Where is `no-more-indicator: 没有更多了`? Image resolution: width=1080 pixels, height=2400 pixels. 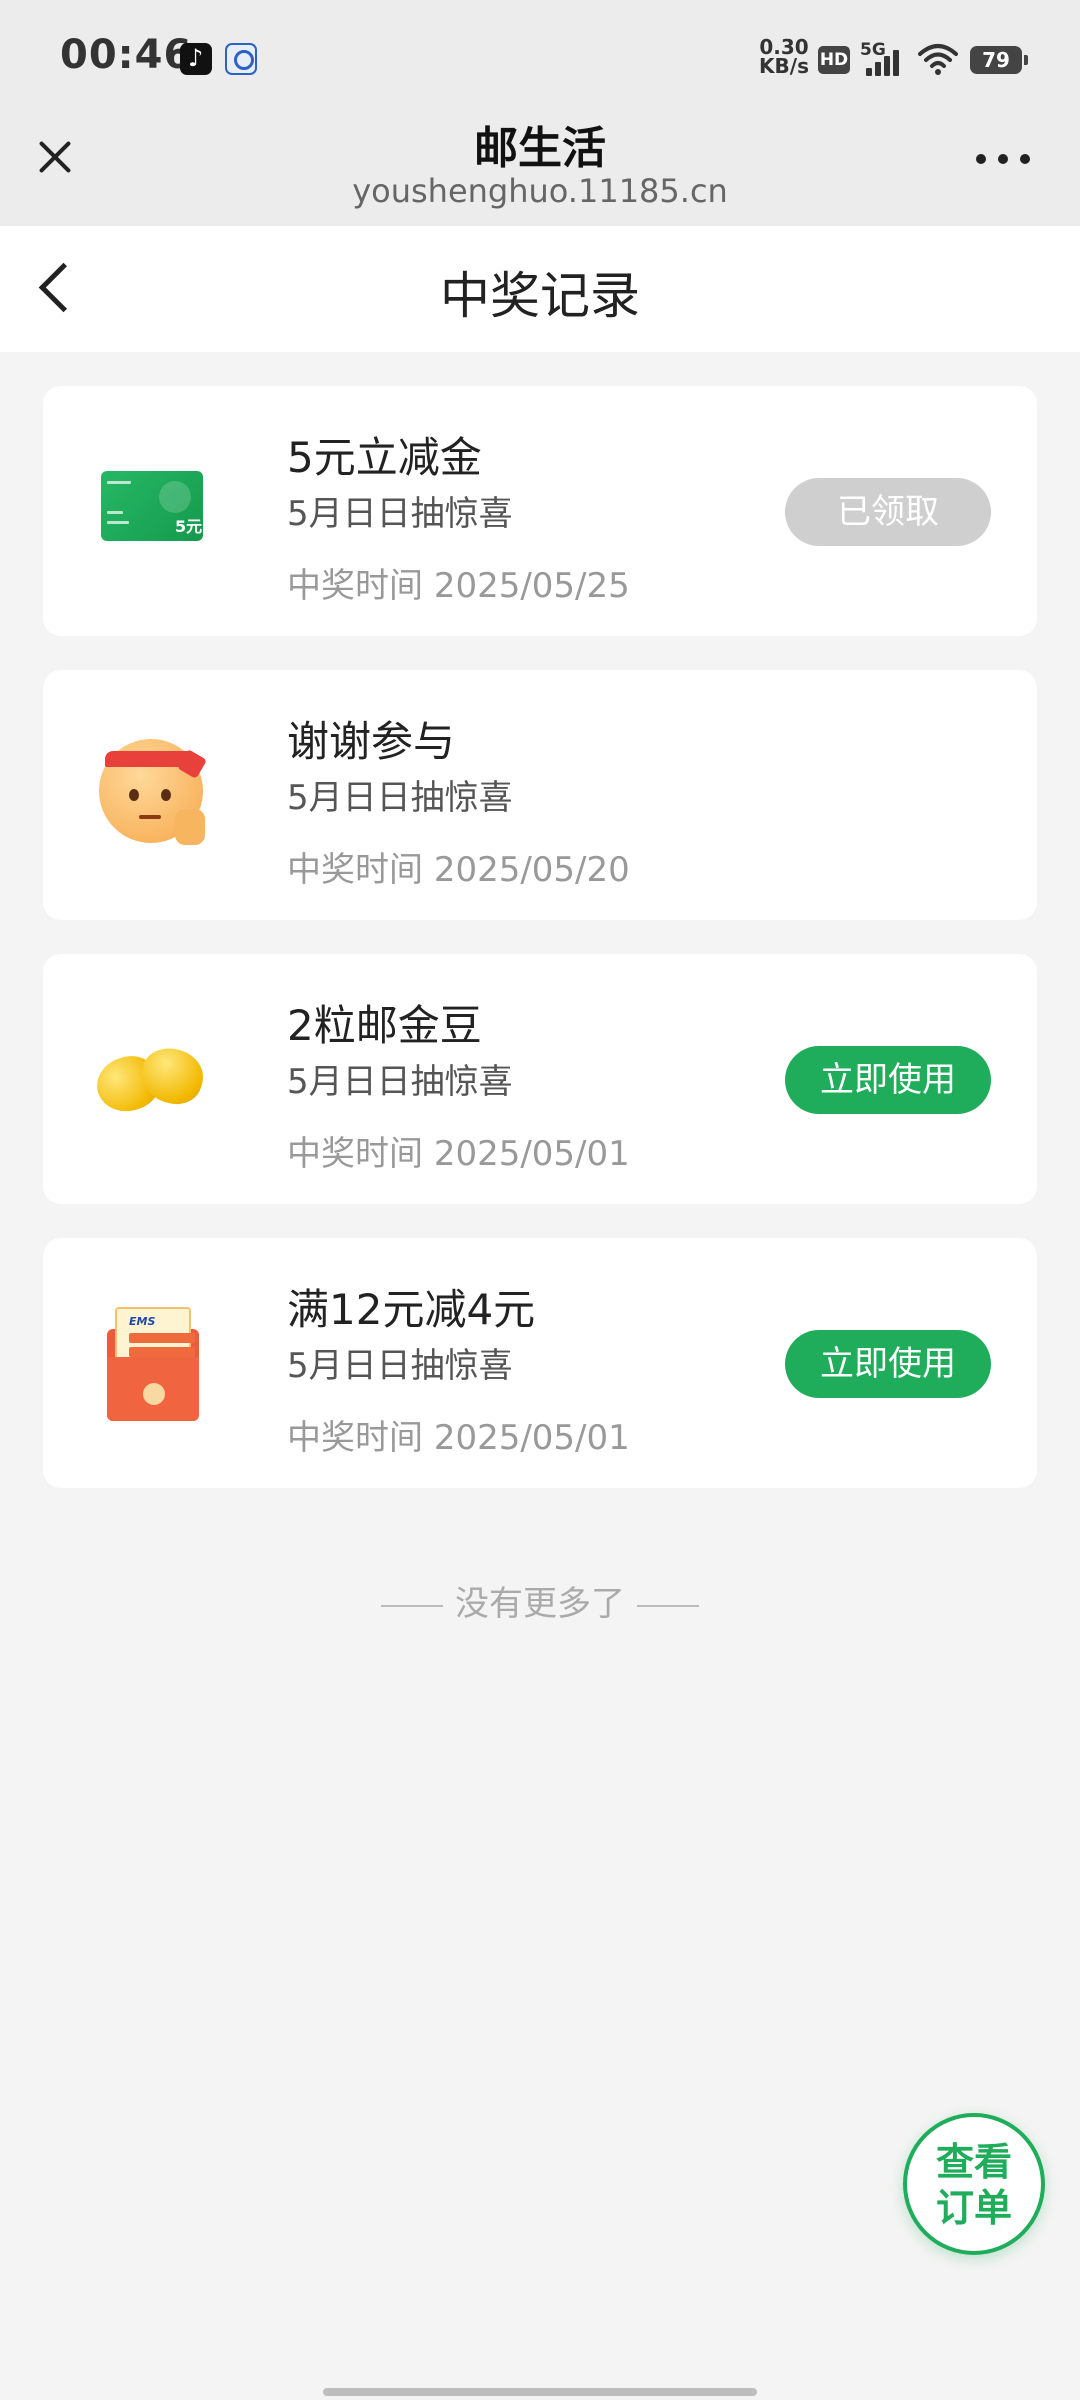 no-more-indicator: 没有更多了 is located at coordinates (540, 1600).